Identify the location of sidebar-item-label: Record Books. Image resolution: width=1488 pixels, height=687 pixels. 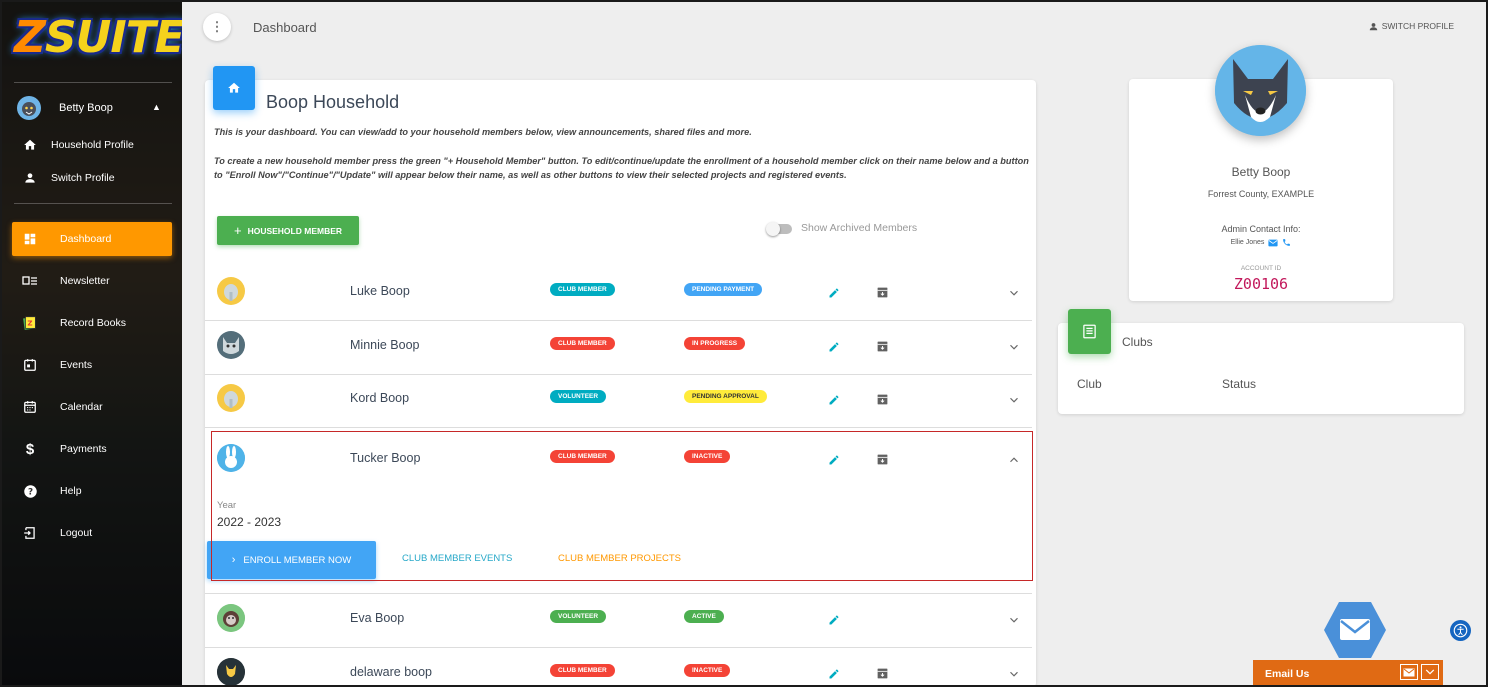
(93, 323).